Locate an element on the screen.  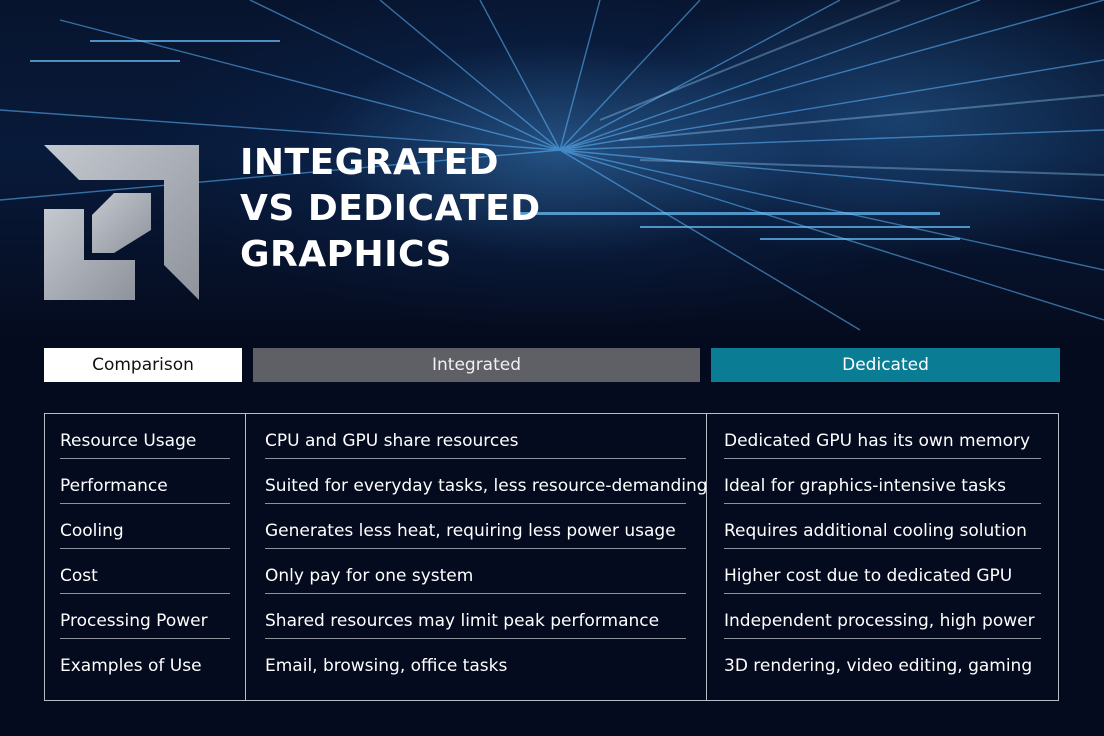
row-label: Examples of Use is located at coordinates (131, 666).